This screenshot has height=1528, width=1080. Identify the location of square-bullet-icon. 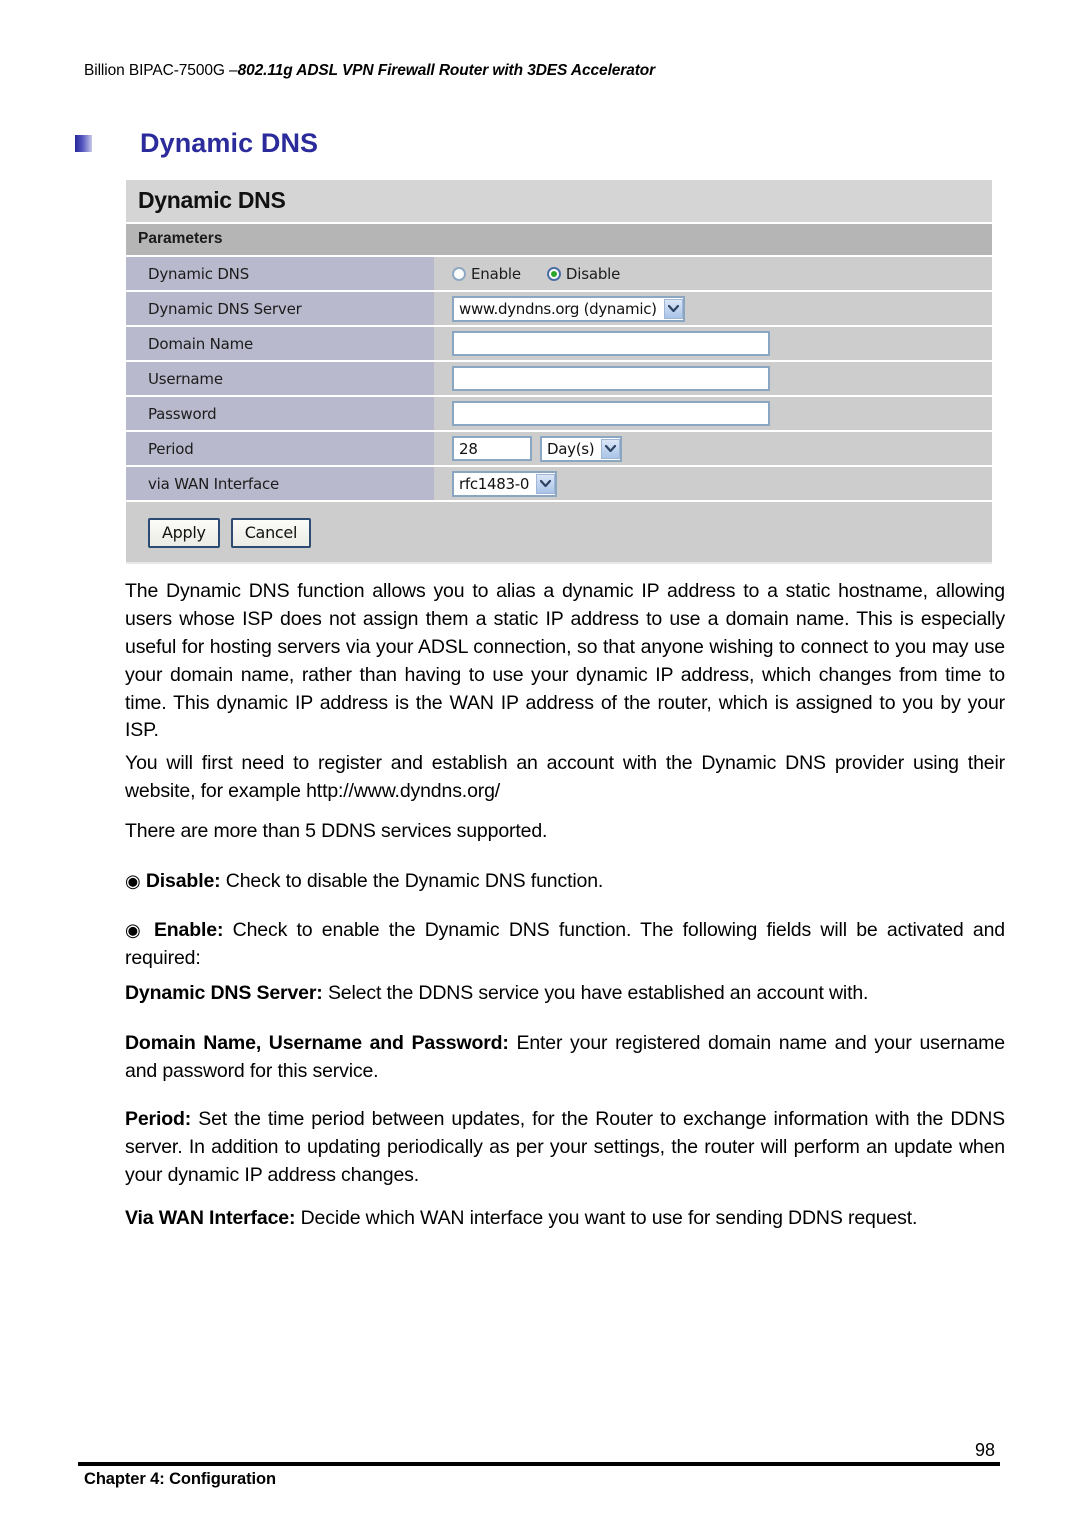
(83, 143).